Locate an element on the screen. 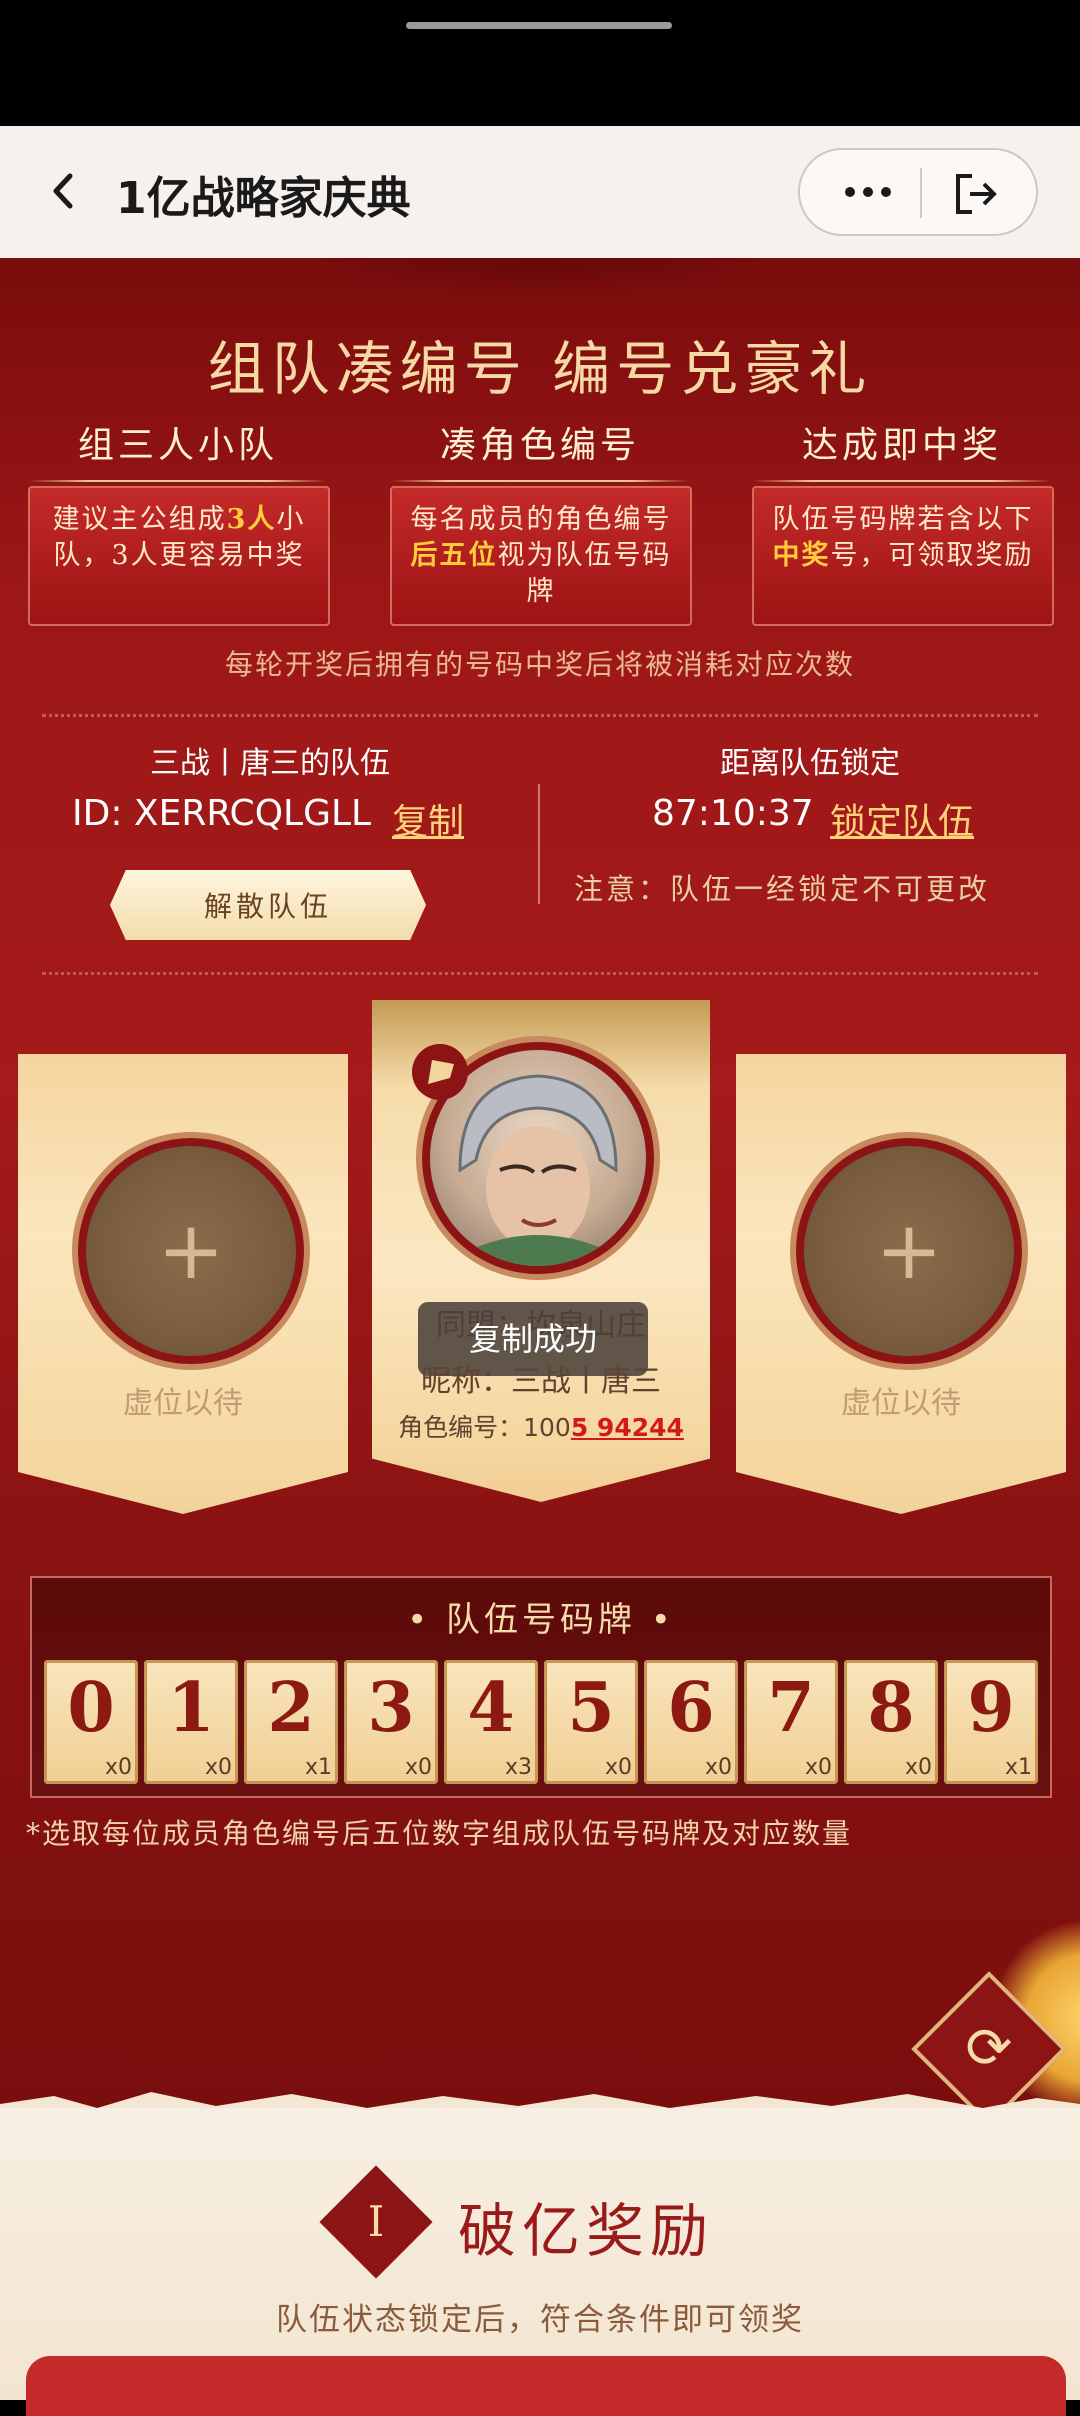  number-tile-4: 4 x3 is located at coordinates (491, 1722).